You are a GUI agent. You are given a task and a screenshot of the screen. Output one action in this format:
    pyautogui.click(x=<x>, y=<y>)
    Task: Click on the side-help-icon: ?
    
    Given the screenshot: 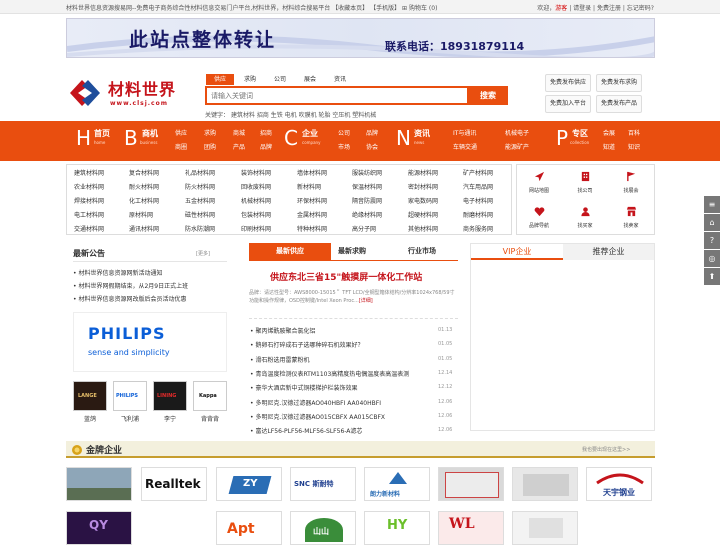 What is the action you would take?
    pyautogui.click(x=712, y=240)
    